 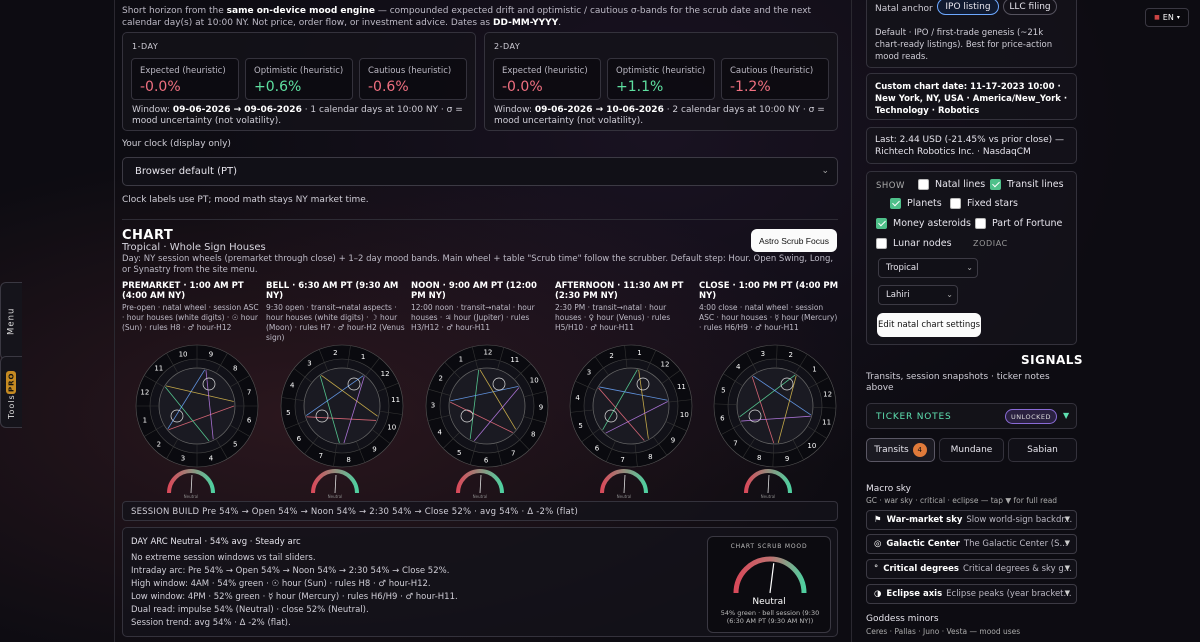 I want to click on money-asteroids-checkbox: Money asteroids, so click(x=923, y=223).